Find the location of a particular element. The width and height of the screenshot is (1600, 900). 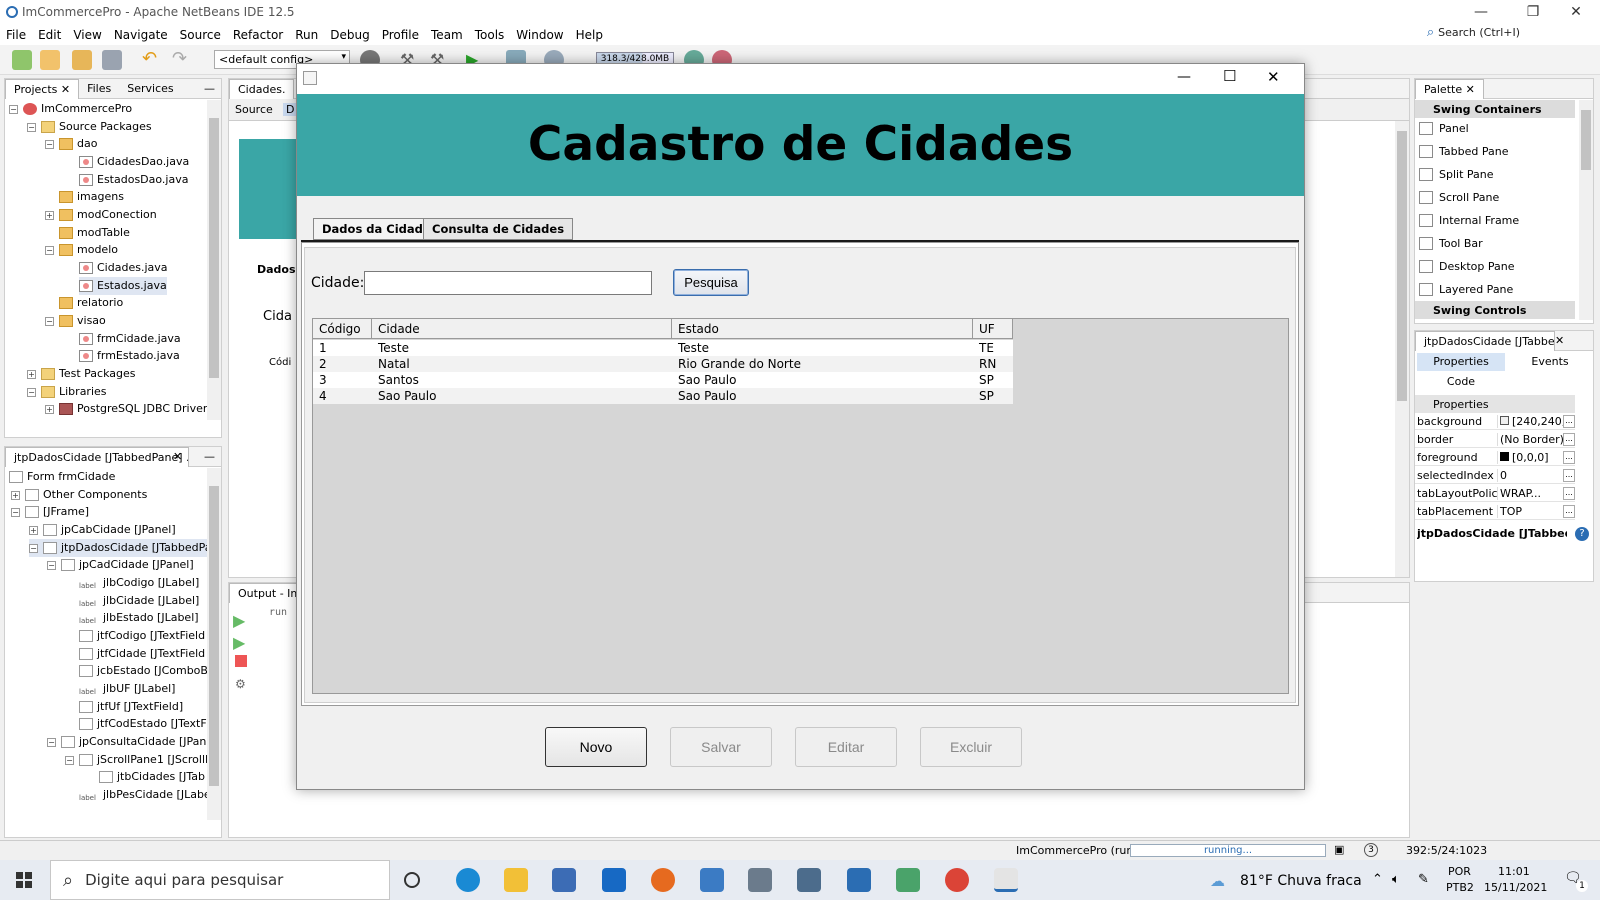

tree-item: − jScrollPane1 [JScrollP is located at coordinates (138, 760).